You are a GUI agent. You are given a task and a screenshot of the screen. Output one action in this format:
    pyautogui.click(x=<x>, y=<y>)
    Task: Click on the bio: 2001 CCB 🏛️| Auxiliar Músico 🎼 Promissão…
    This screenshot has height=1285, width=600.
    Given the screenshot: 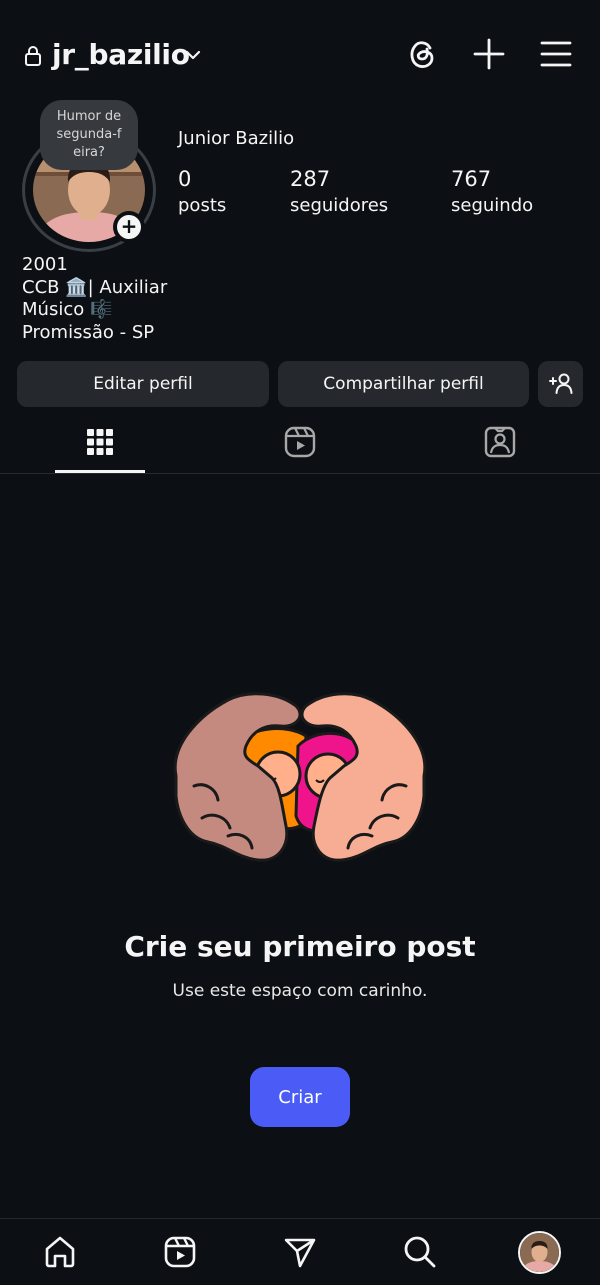 What is the action you would take?
    pyautogui.click(x=94, y=299)
    